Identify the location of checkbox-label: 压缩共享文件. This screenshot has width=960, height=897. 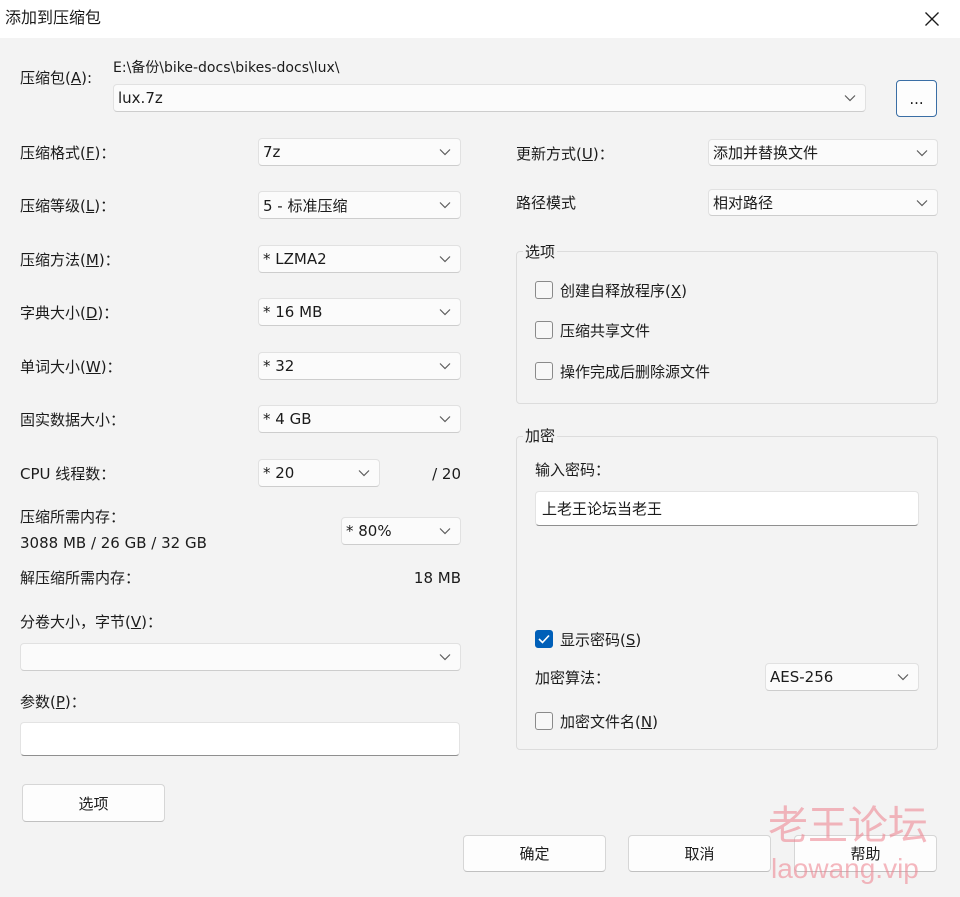
(605, 330).